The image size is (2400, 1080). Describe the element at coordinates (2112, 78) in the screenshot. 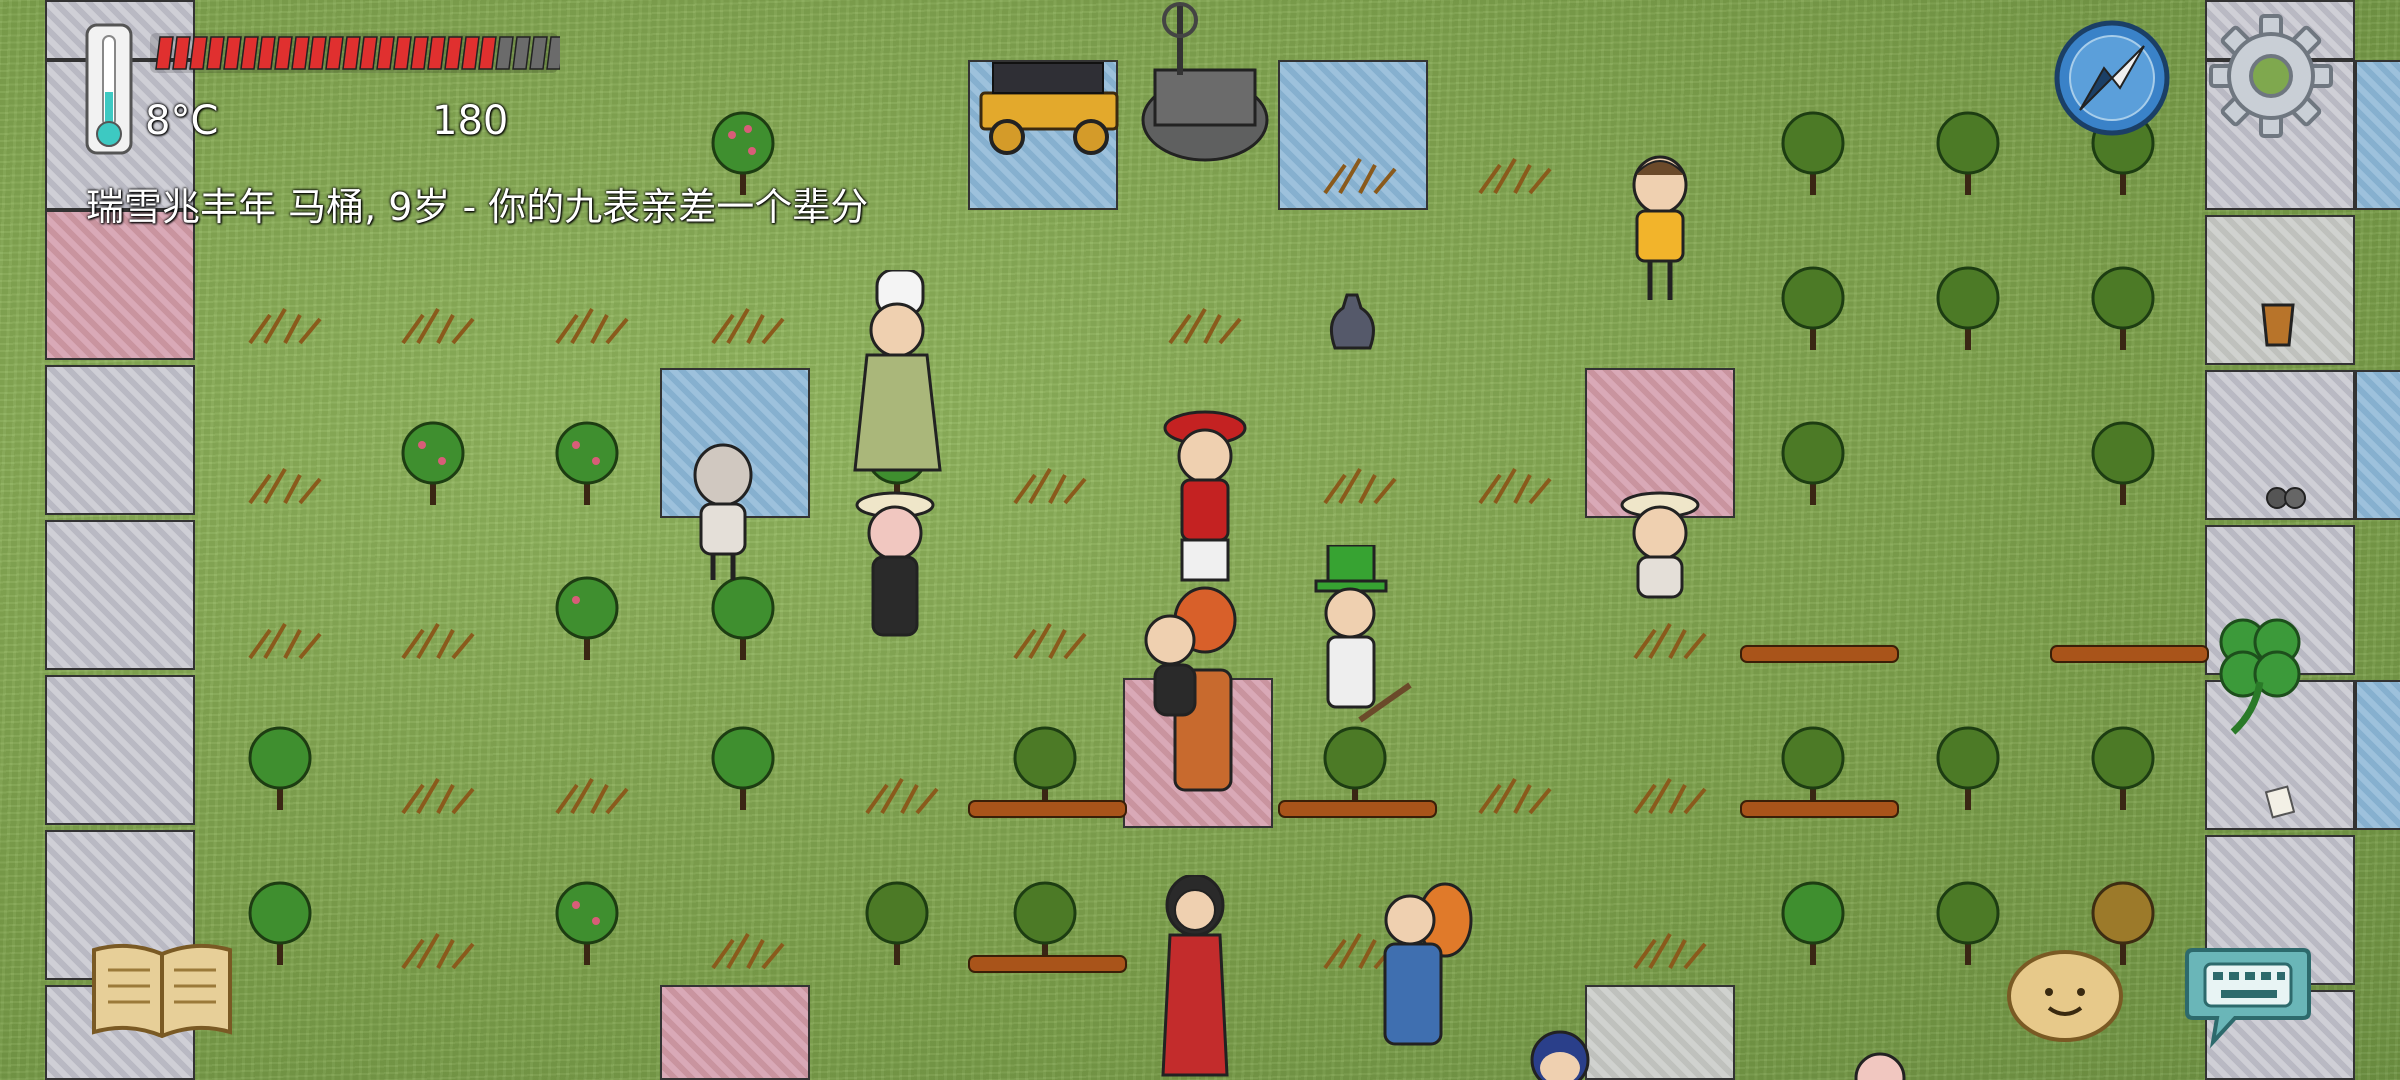

I see `compass-icon` at that location.